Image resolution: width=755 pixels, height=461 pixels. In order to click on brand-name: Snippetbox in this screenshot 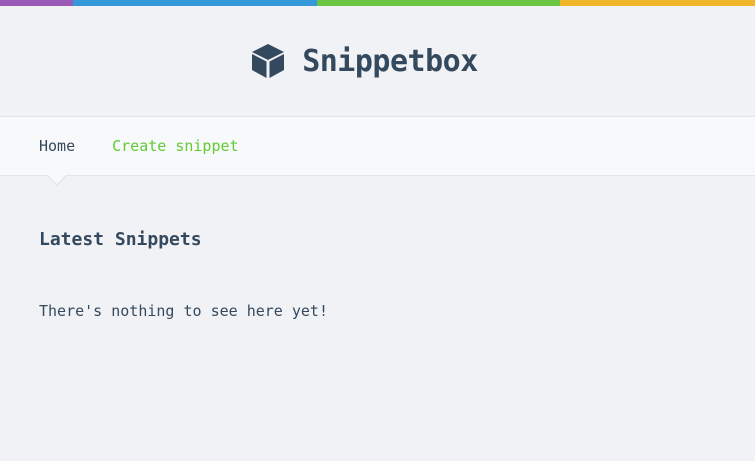, I will do `click(390, 61)`.